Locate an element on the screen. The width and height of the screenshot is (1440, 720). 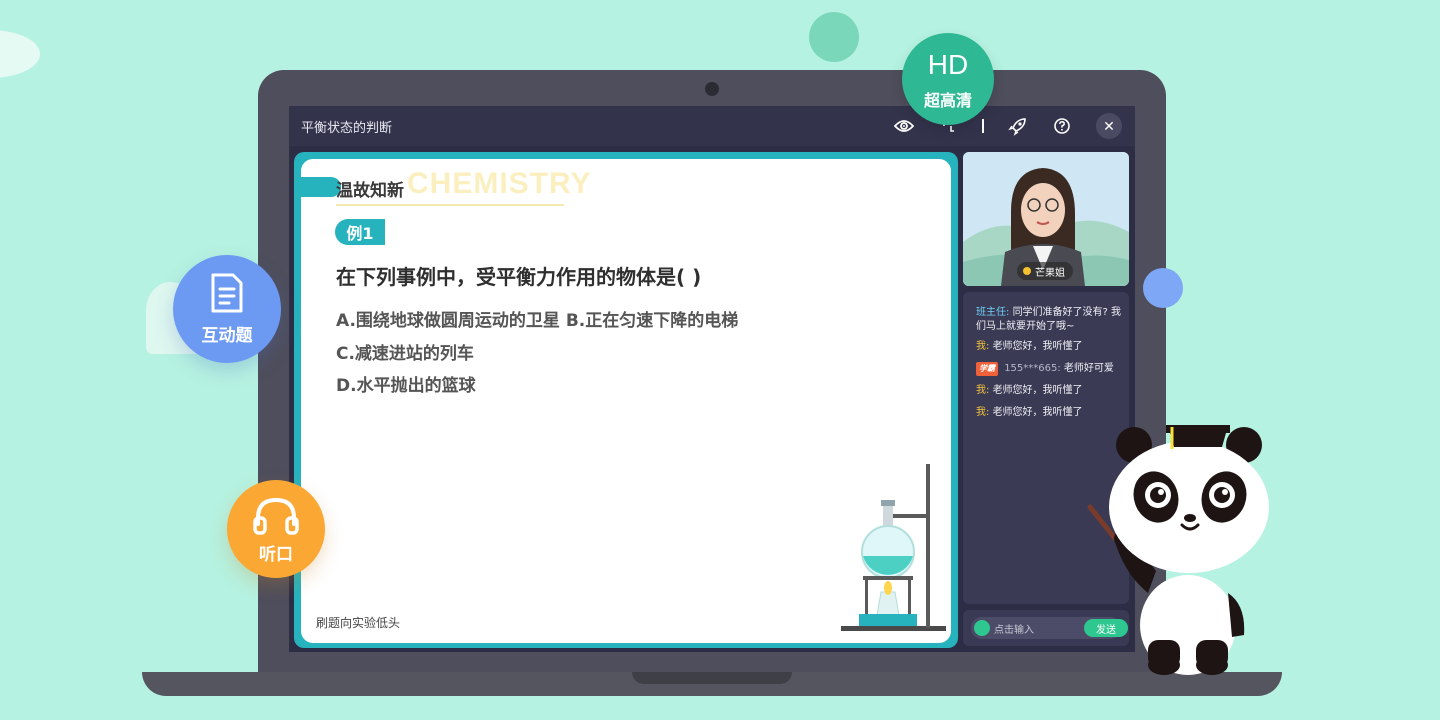
quiz-label: 互动题 is located at coordinates (227, 333).